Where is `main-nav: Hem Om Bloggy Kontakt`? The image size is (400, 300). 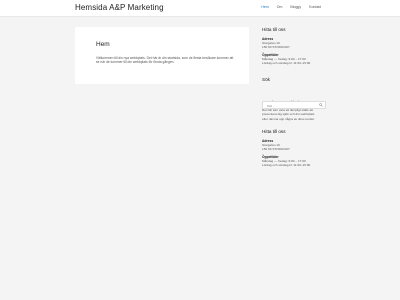
main-nav: Hem Om Bloggy Kontakt is located at coordinates (291, 7).